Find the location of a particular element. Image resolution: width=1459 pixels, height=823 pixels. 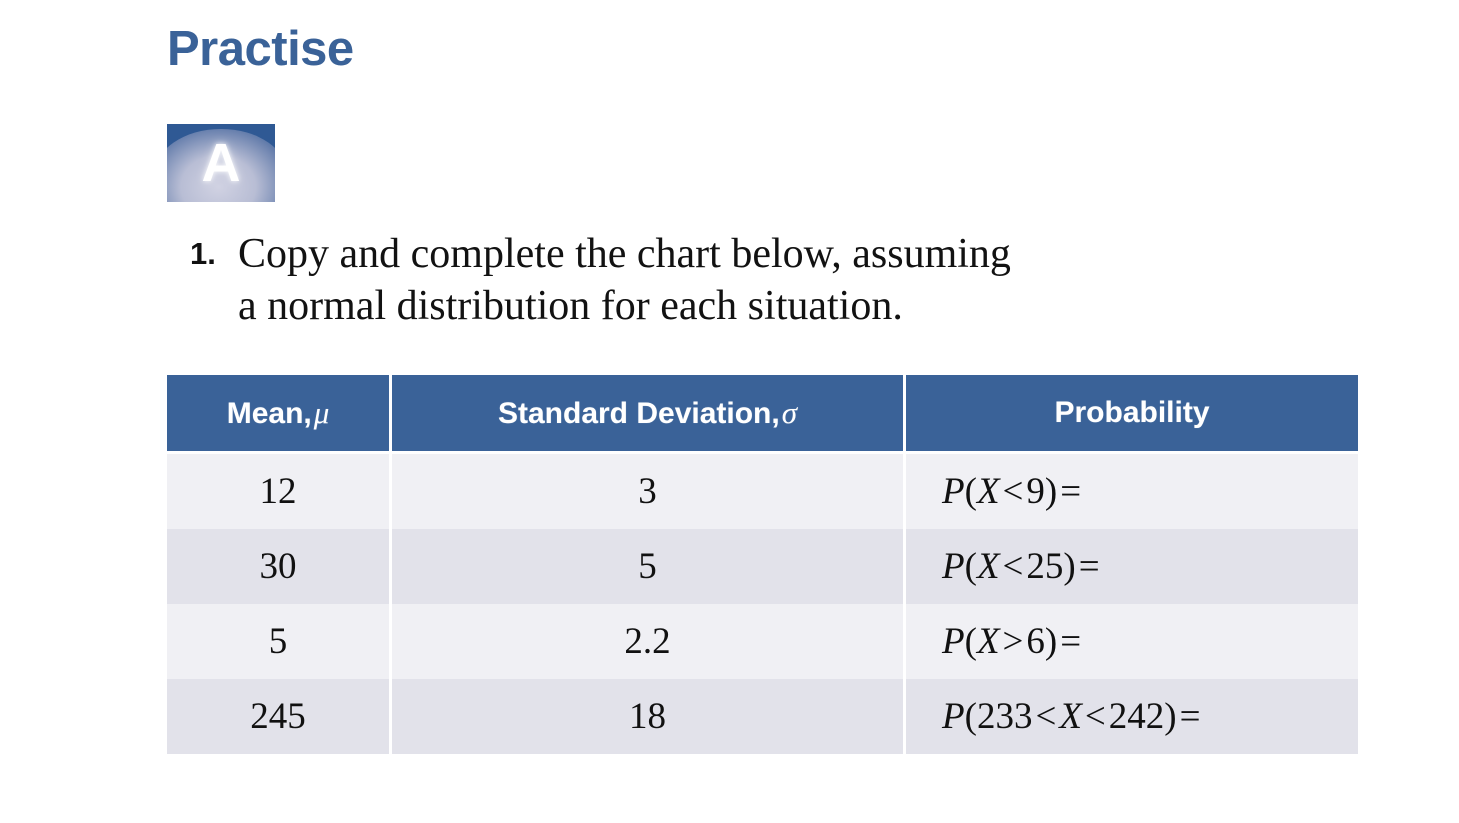

sigma-symbol: σ is located at coordinates (789, 412).